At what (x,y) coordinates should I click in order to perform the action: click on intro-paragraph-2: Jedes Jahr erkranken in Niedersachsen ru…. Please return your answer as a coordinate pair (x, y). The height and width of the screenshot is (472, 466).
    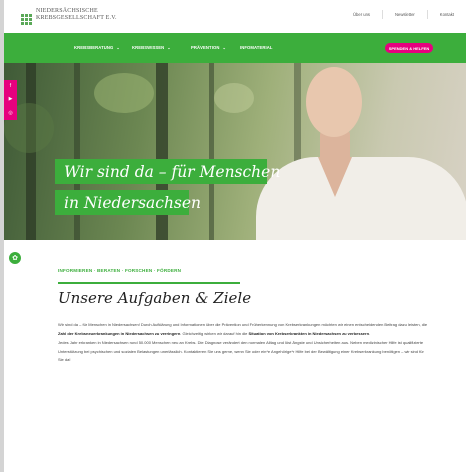
    Looking at the image, I should click on (241, 351).